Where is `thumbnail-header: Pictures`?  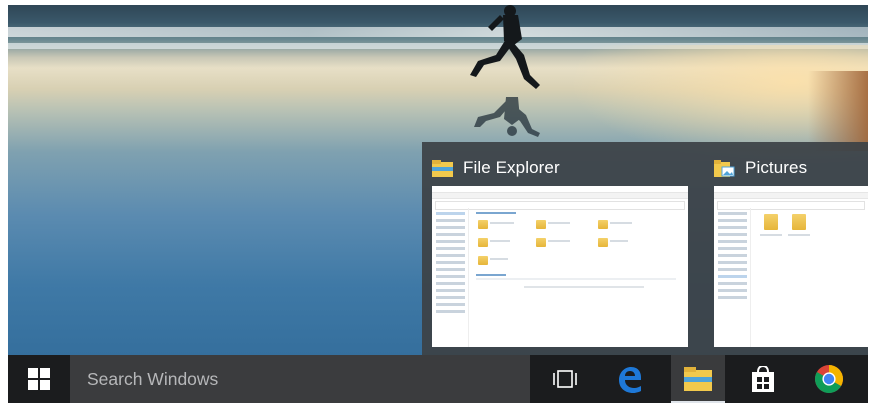 thumbnail-header: Pictures is located at coordinates (760, 168).